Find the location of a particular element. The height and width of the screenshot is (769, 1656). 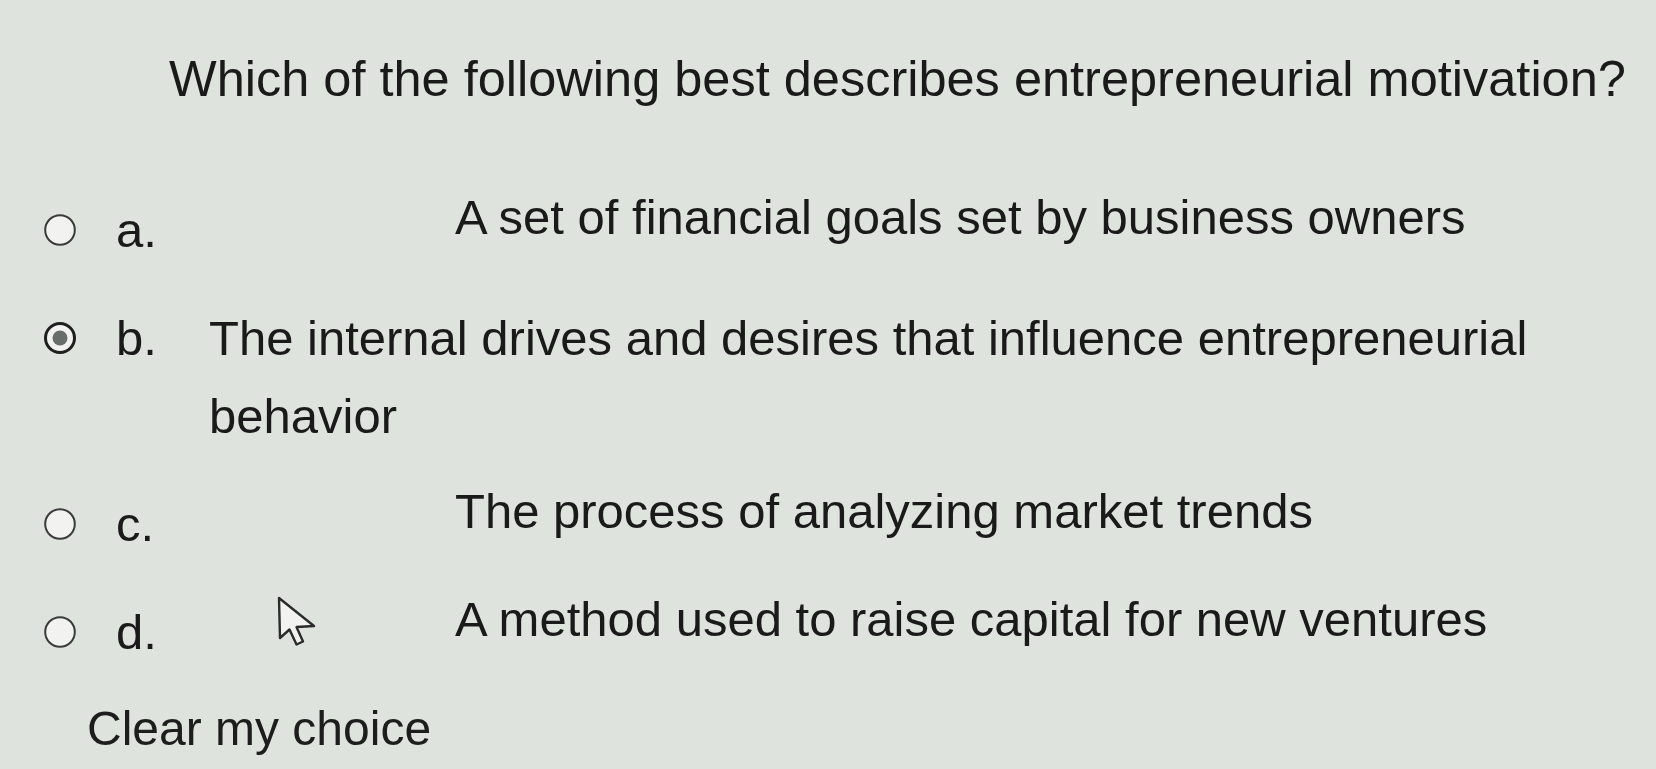

clear-choice-link: Clear my choice is located at coordinates (259, 728).